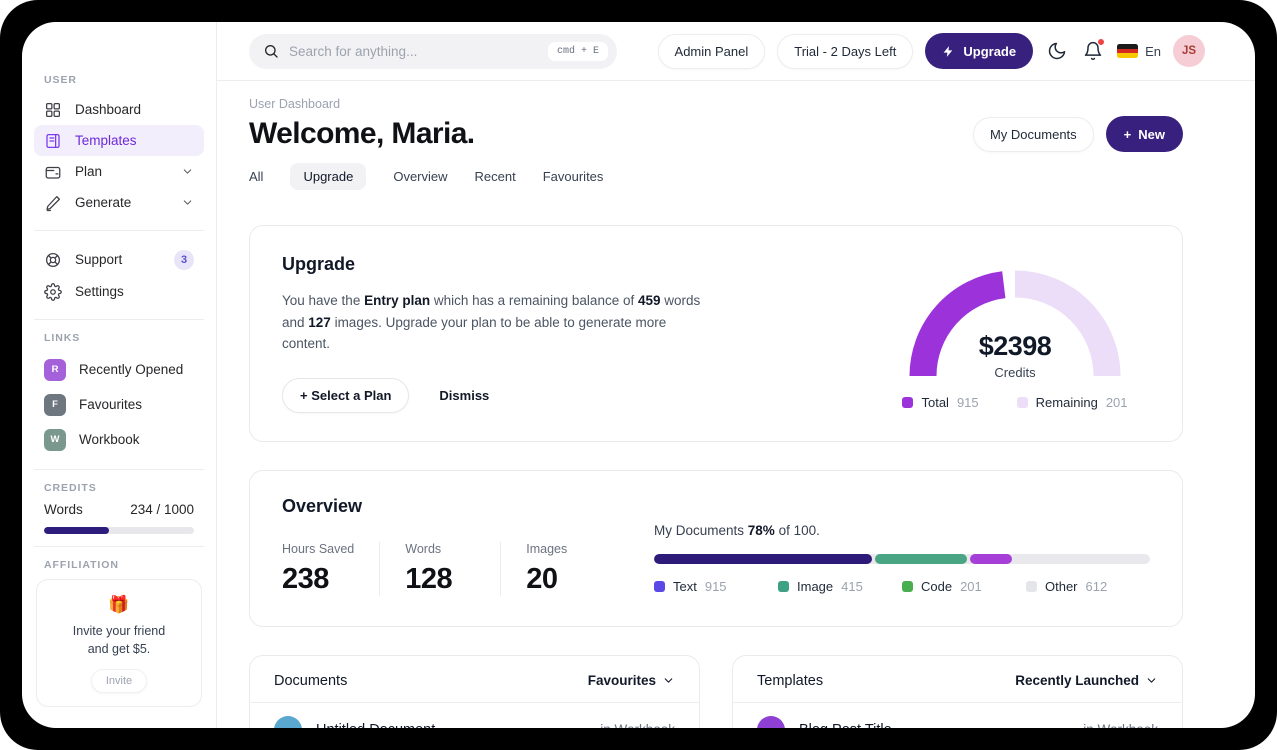 Image resolution: width=1277 pixels, height=750 pixels. Describe the element at coordinates (495, 176) in the screenshot. I see `tab-recent: Recent` at that location.